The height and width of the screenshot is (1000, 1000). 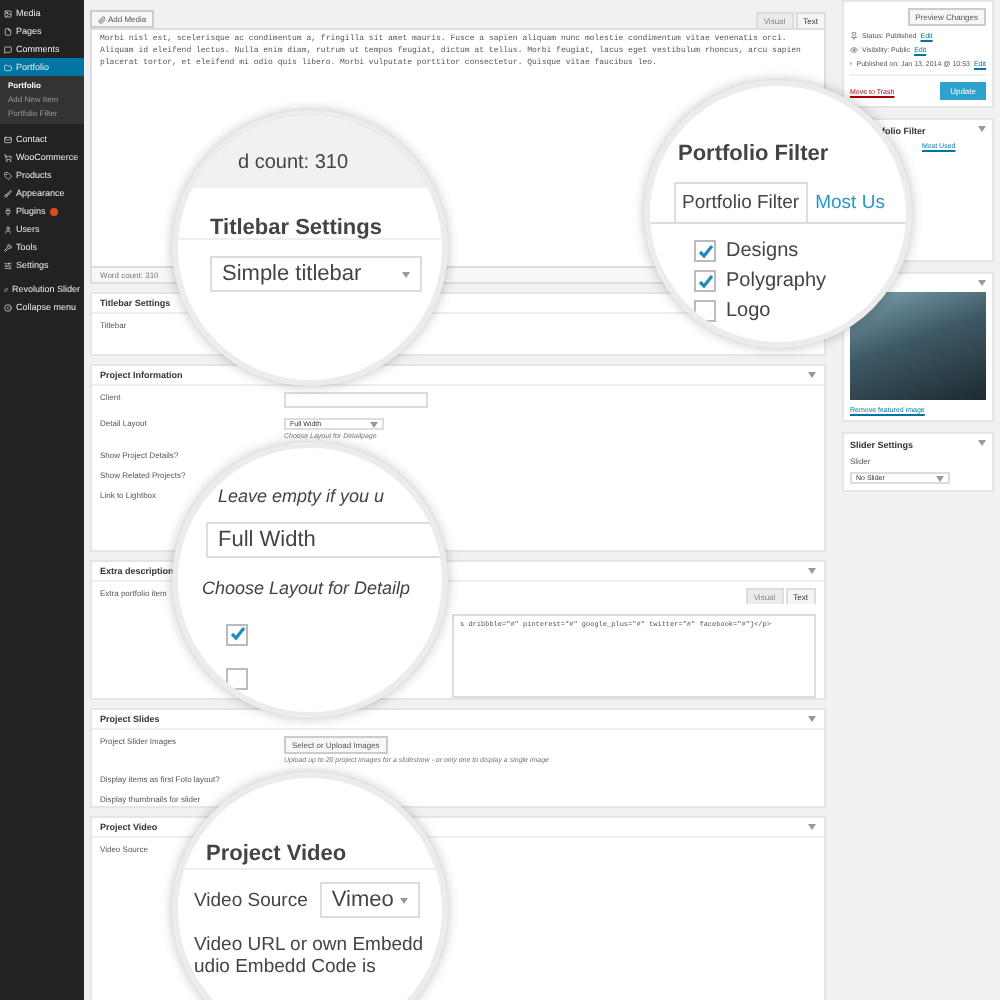 What do you see at coordinates (251, 900) in the screenshot?
I see `field-label: Video Source` at bounding box center [251, 900].